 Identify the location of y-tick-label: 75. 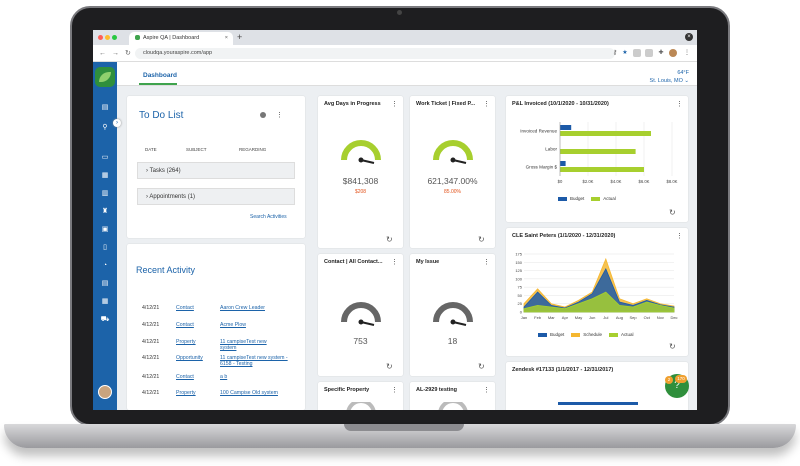
(520, 287).